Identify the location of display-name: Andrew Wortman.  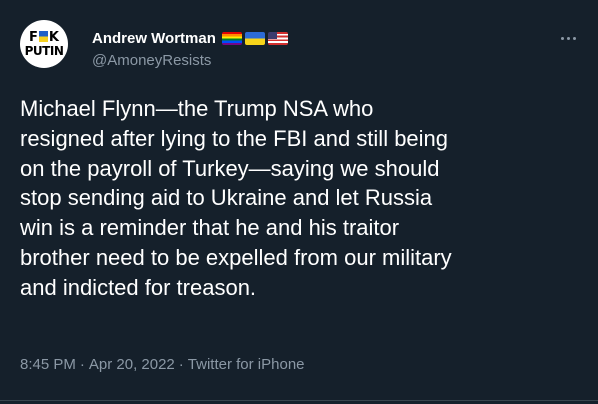
(154, 38).